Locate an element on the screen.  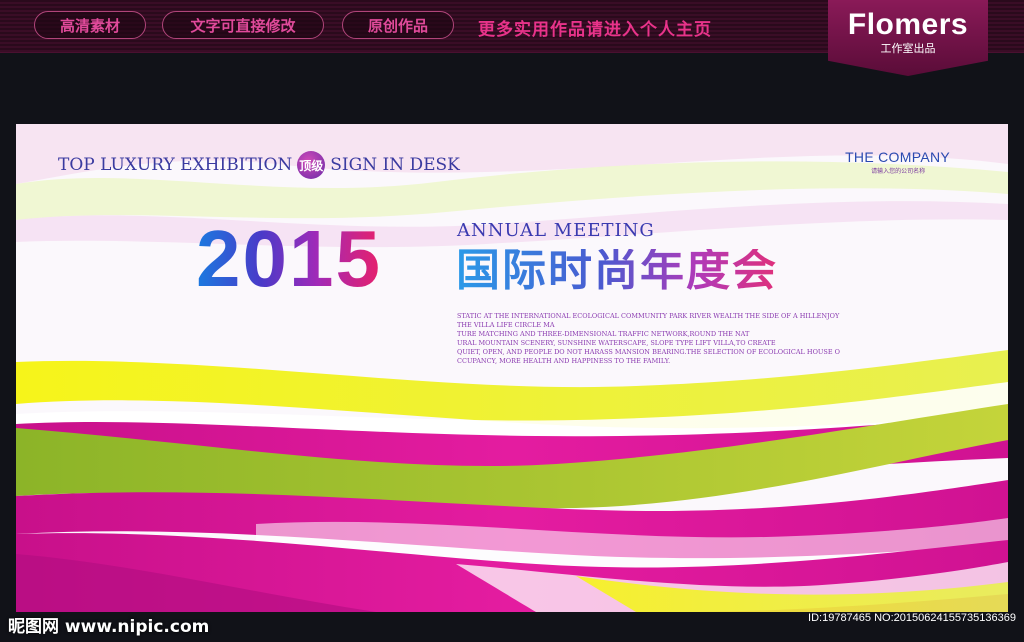
event-title-cn: 国际时尚年度会 is located at coordinates (617, 270).